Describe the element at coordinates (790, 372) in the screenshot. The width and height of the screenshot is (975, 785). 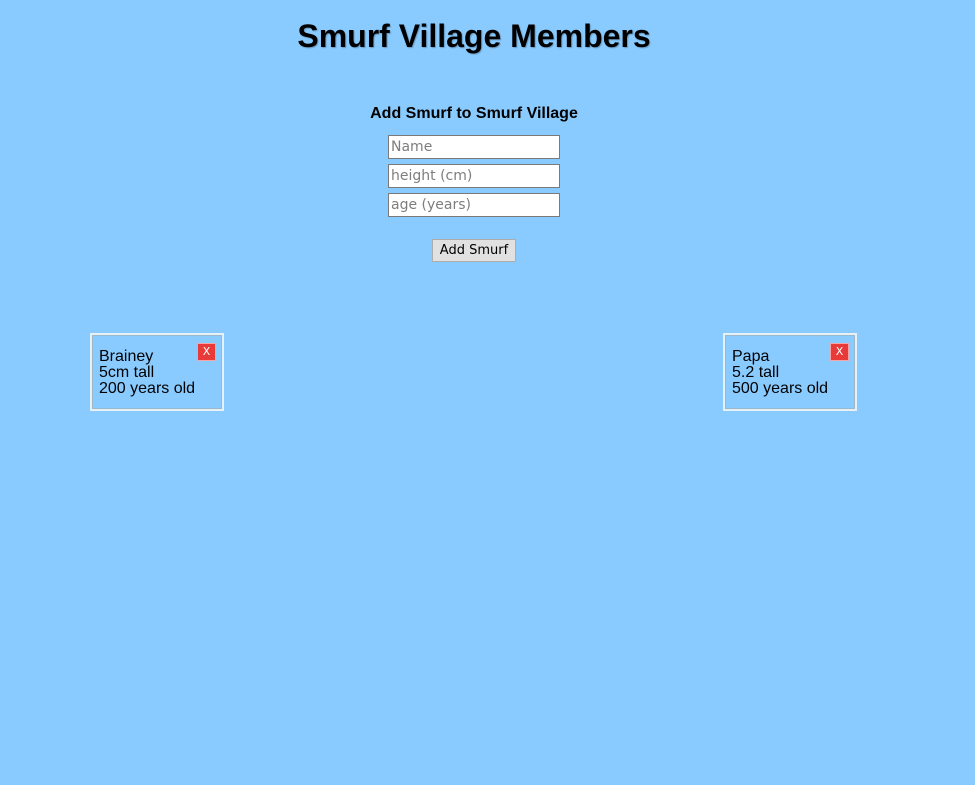
I see `member-card: X Papa 5.2 tall 500 years old` at that location.